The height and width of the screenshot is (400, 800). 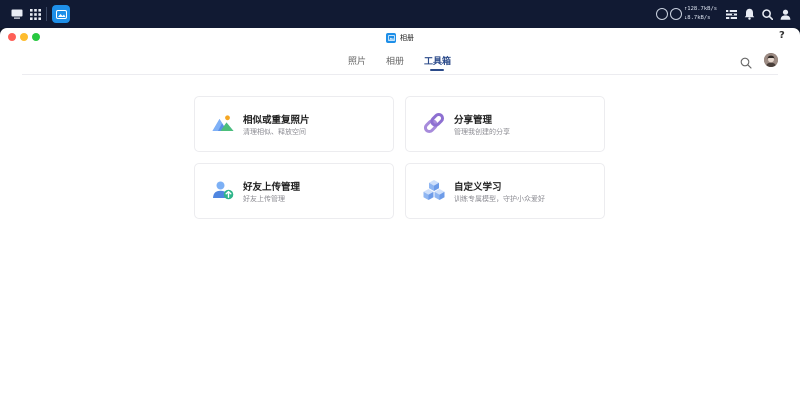 What do you see at coordinates (437, 70) in the screenshot?
I see `active-tab-indicator` at bounding box center [437, 70].